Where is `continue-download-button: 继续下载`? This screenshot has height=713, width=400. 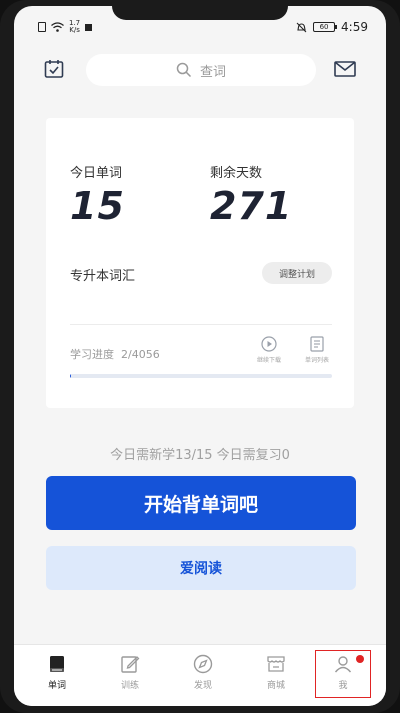
continue-download-button: 继续下载 is located at coordinates (269, 350).